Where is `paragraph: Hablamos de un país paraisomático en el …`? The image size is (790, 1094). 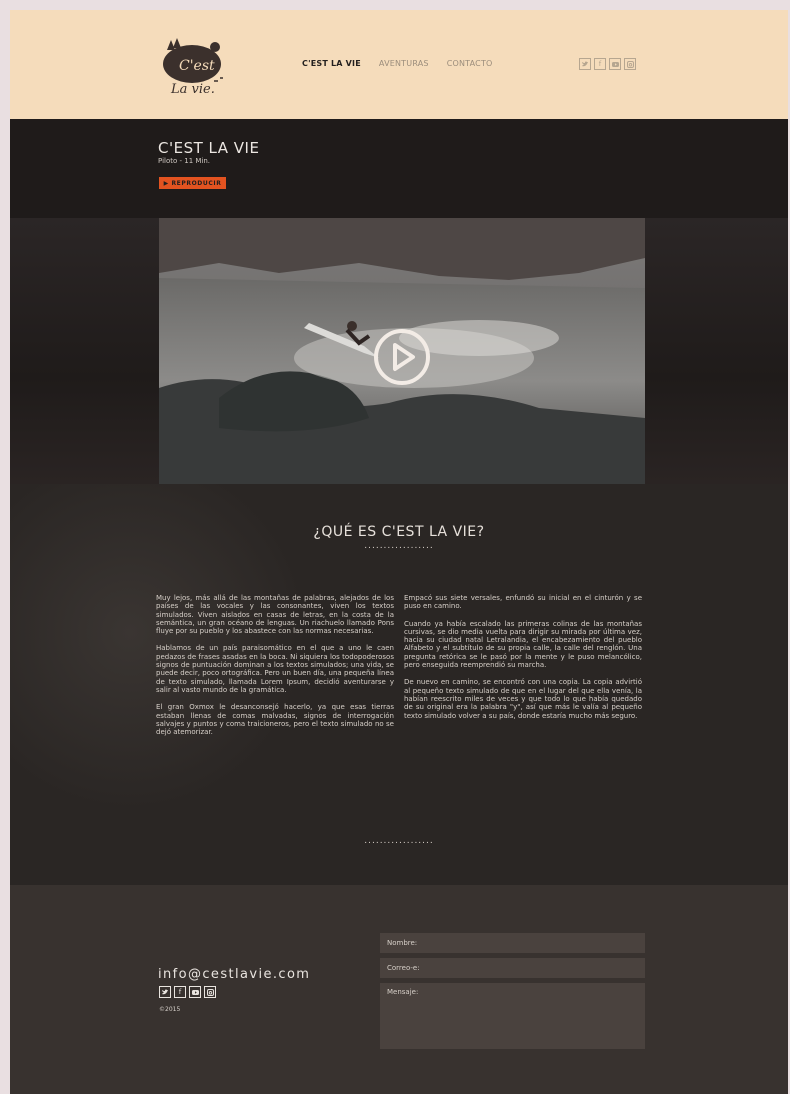 paragraph: Hablamos de un país paraisomático en el … is located at coordinates (275, 669).